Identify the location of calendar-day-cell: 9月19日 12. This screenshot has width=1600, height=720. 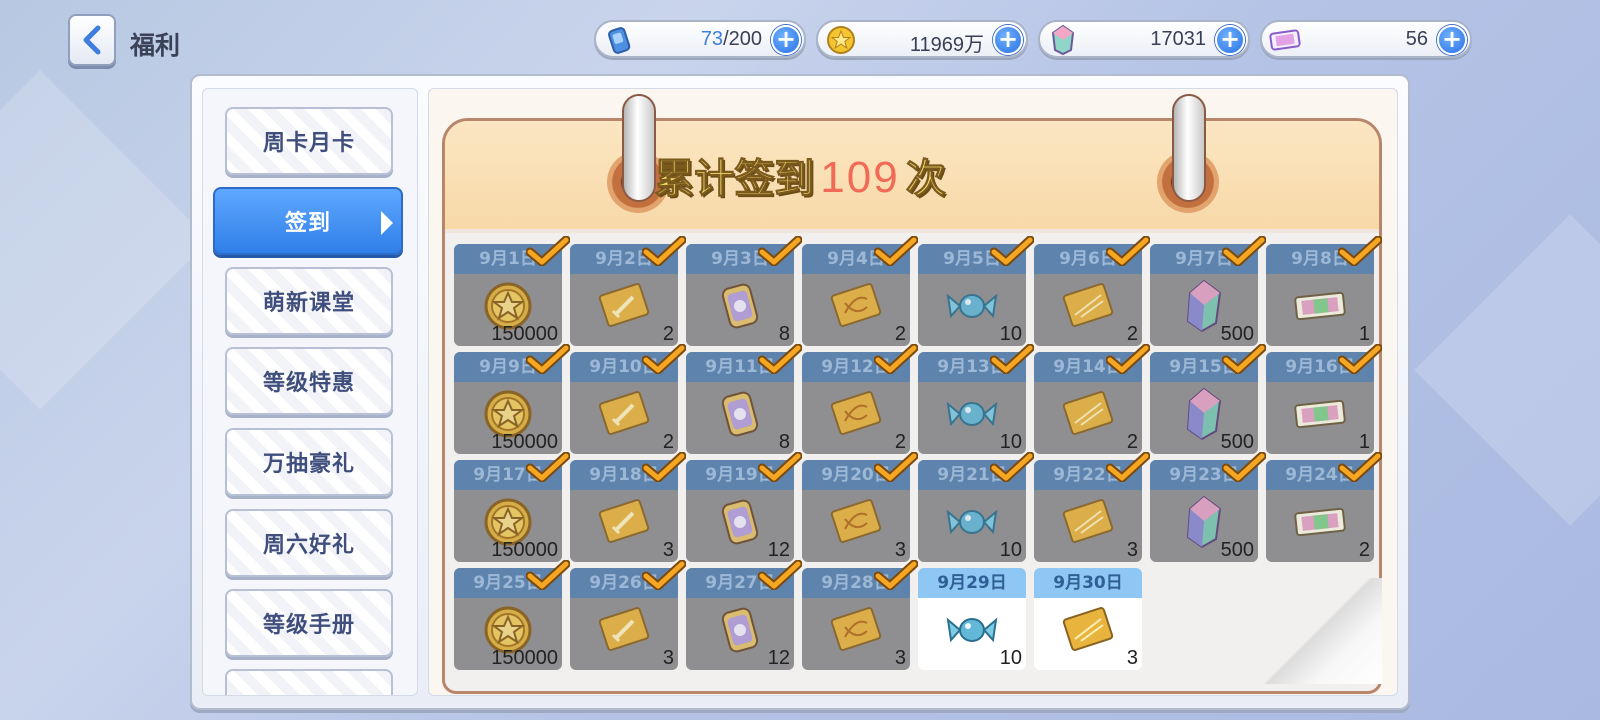
(744, 506).